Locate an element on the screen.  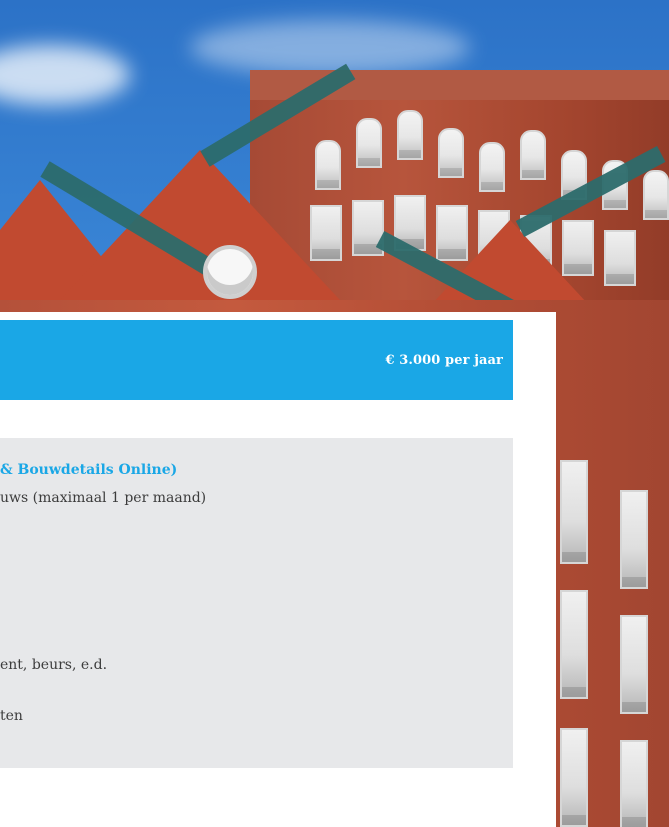
content-line: uws (maximaal 1 per maand) is located at coordinates (103, 498).